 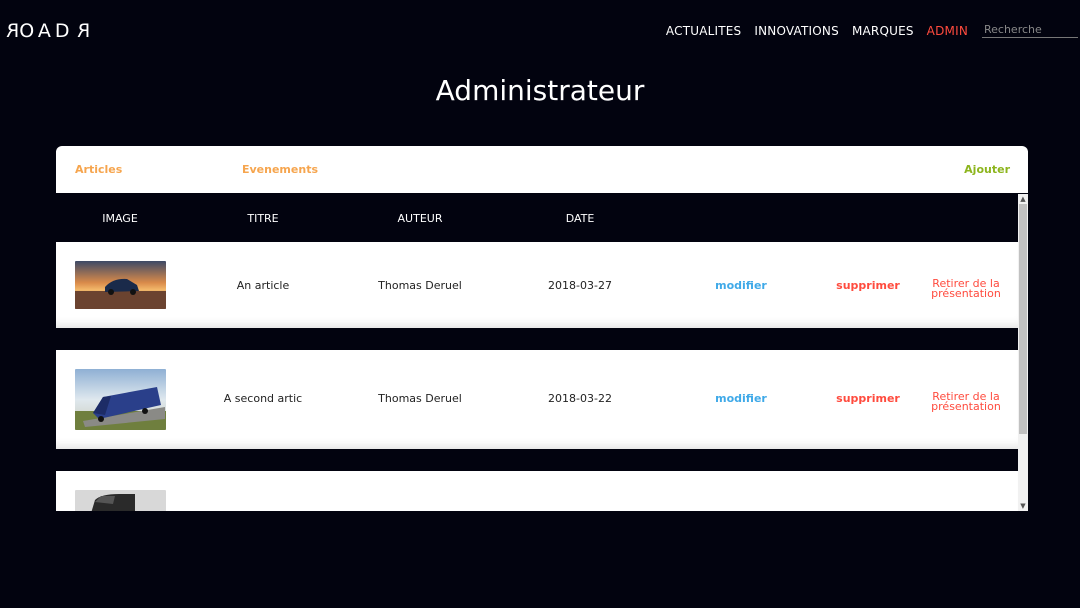 I want to click on article-title: An article, so click(x=263, y=285).